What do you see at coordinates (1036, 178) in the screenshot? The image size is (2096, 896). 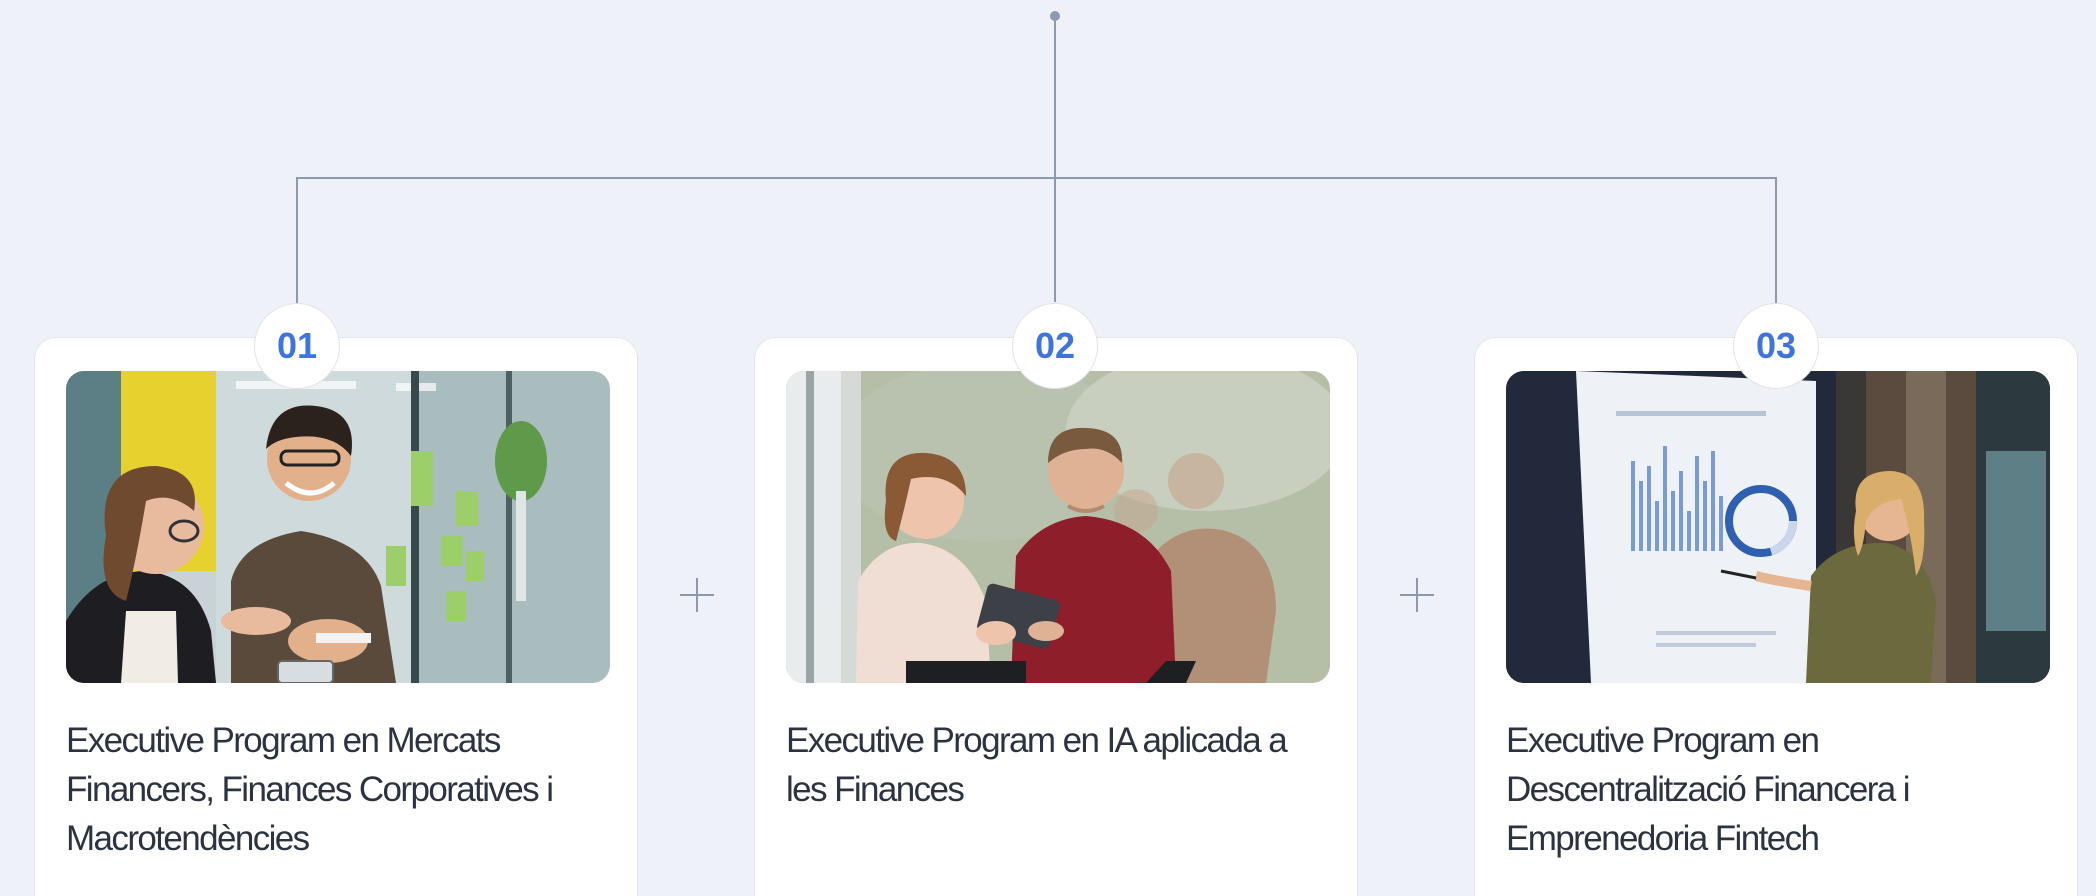 I see `connector-horizontal` at bounding box center [1036, 178].